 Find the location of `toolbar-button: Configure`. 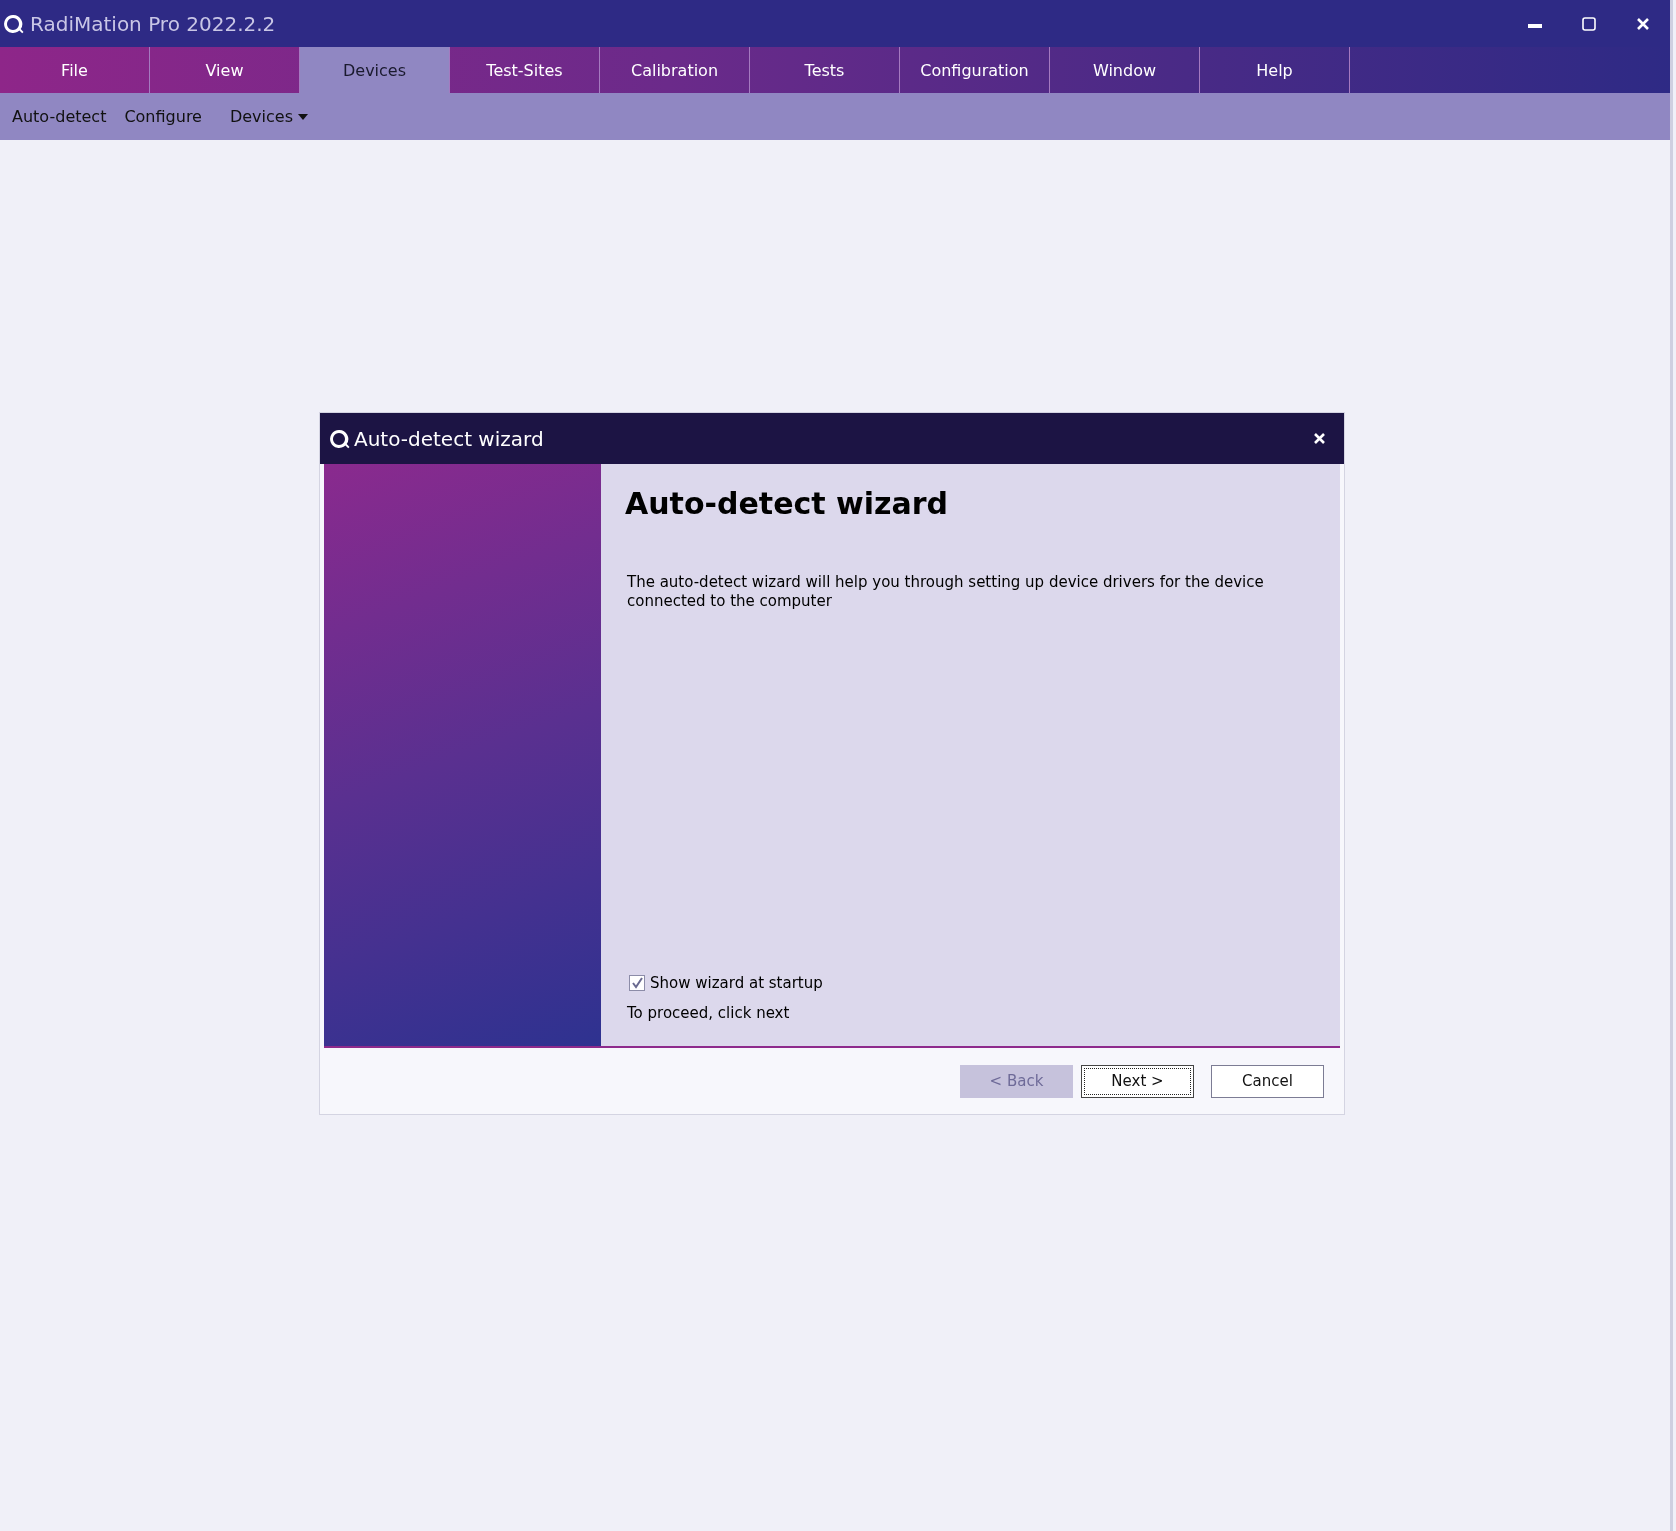

toolbar-button: Configure is located at coordinates (163, 116).